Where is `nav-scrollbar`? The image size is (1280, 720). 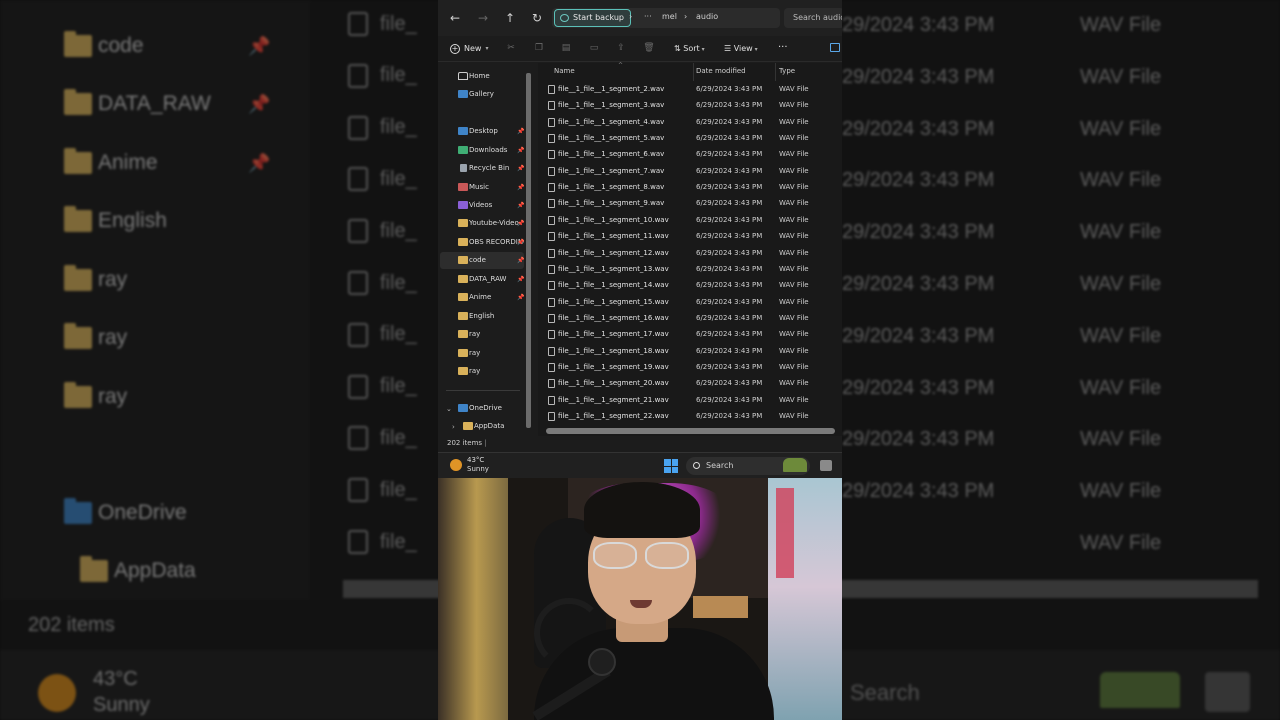
nav-scrollbar is located at coordinates (528, 250).